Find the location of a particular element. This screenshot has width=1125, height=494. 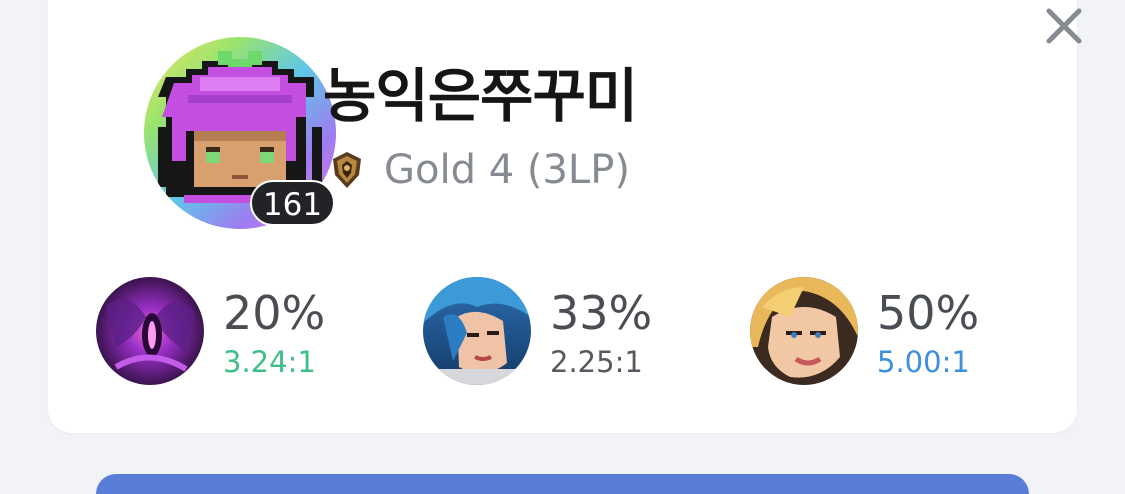

summoner-name: 농익은쭈꾸미 is located at coordinates (480, 96).